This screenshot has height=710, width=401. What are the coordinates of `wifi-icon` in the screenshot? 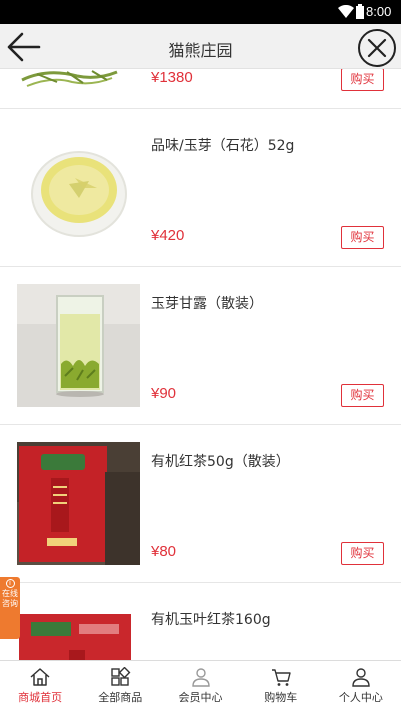 It's located at (346, 11).